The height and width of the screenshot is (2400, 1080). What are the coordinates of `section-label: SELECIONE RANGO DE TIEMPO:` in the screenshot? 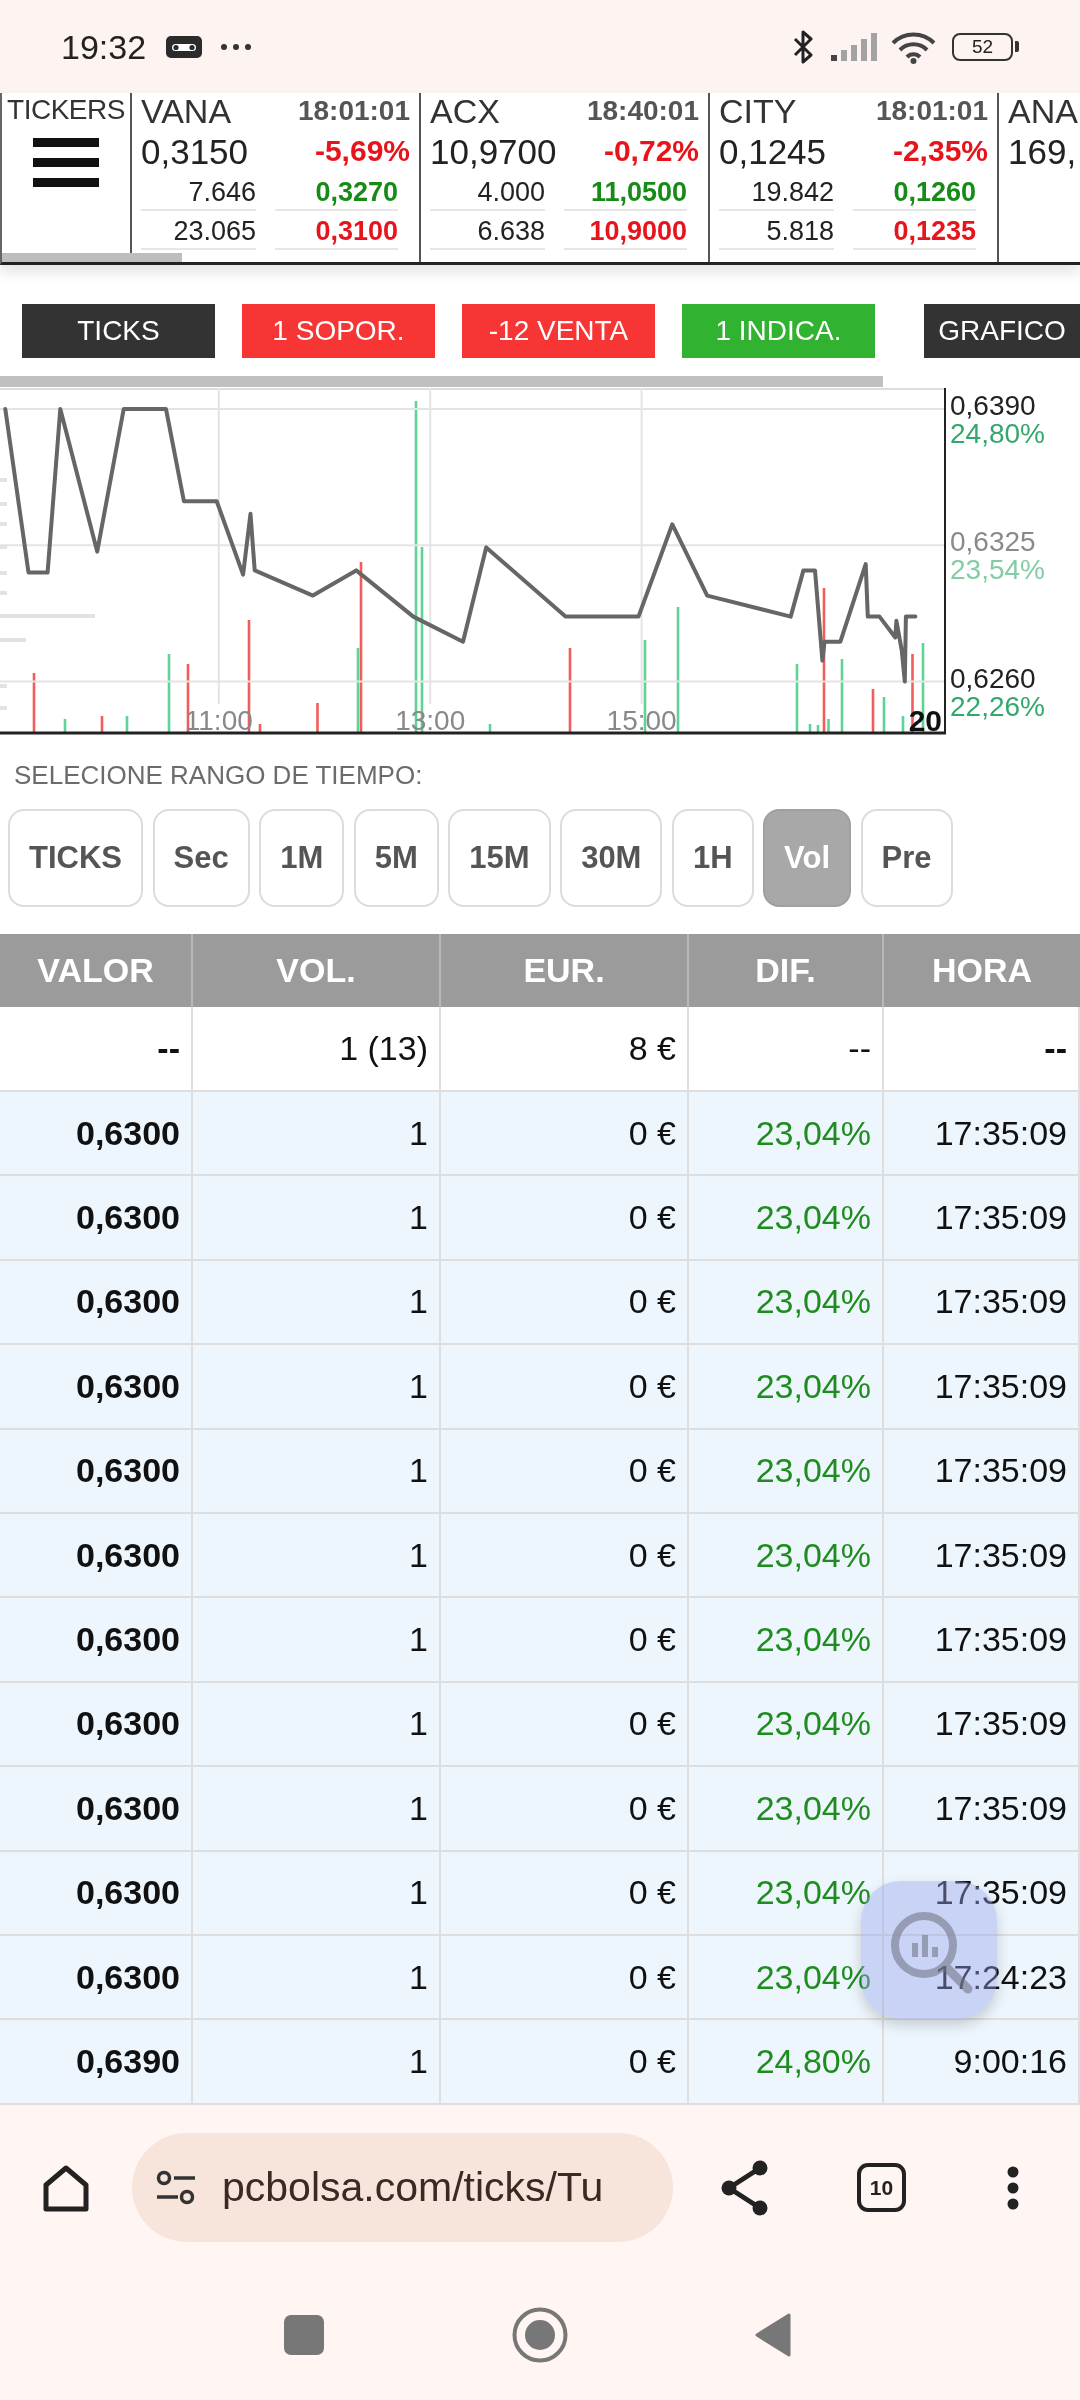 It's located at (218, 774).